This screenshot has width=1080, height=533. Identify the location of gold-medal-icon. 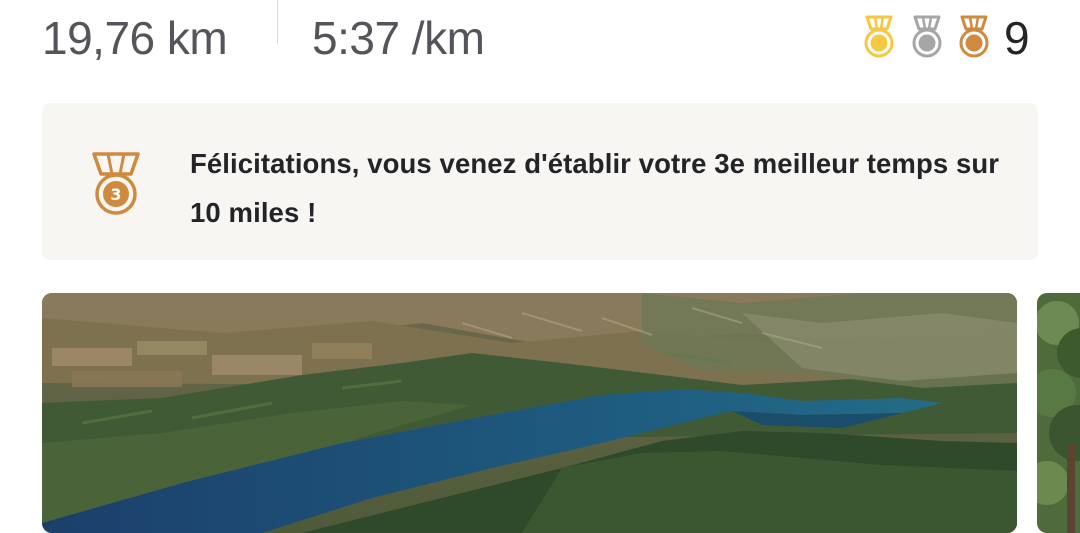
(879, 36).